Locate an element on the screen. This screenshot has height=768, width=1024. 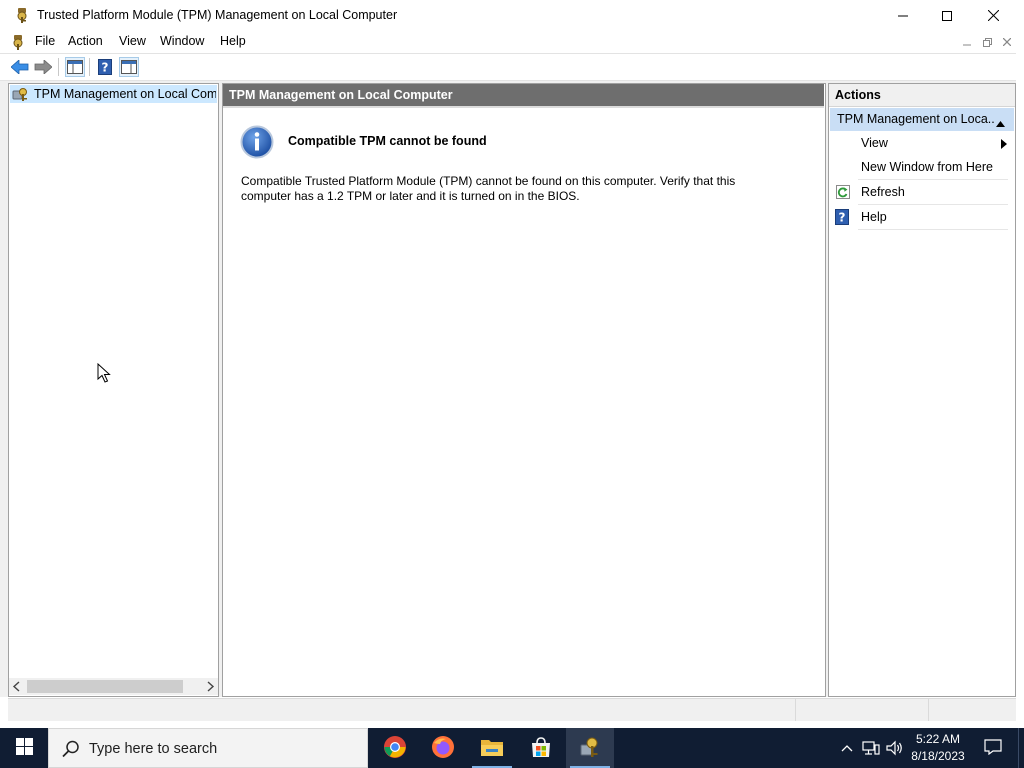
taskbar-app-firefox is located at coordinates (443, 748).